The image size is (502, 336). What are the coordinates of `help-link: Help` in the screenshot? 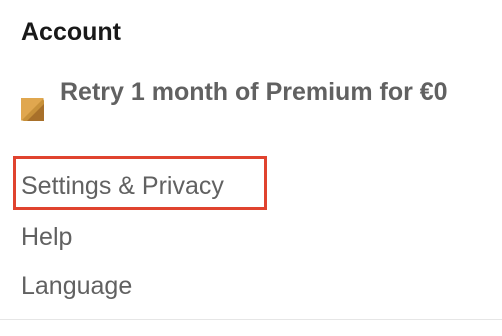 It's located at (46, 237).